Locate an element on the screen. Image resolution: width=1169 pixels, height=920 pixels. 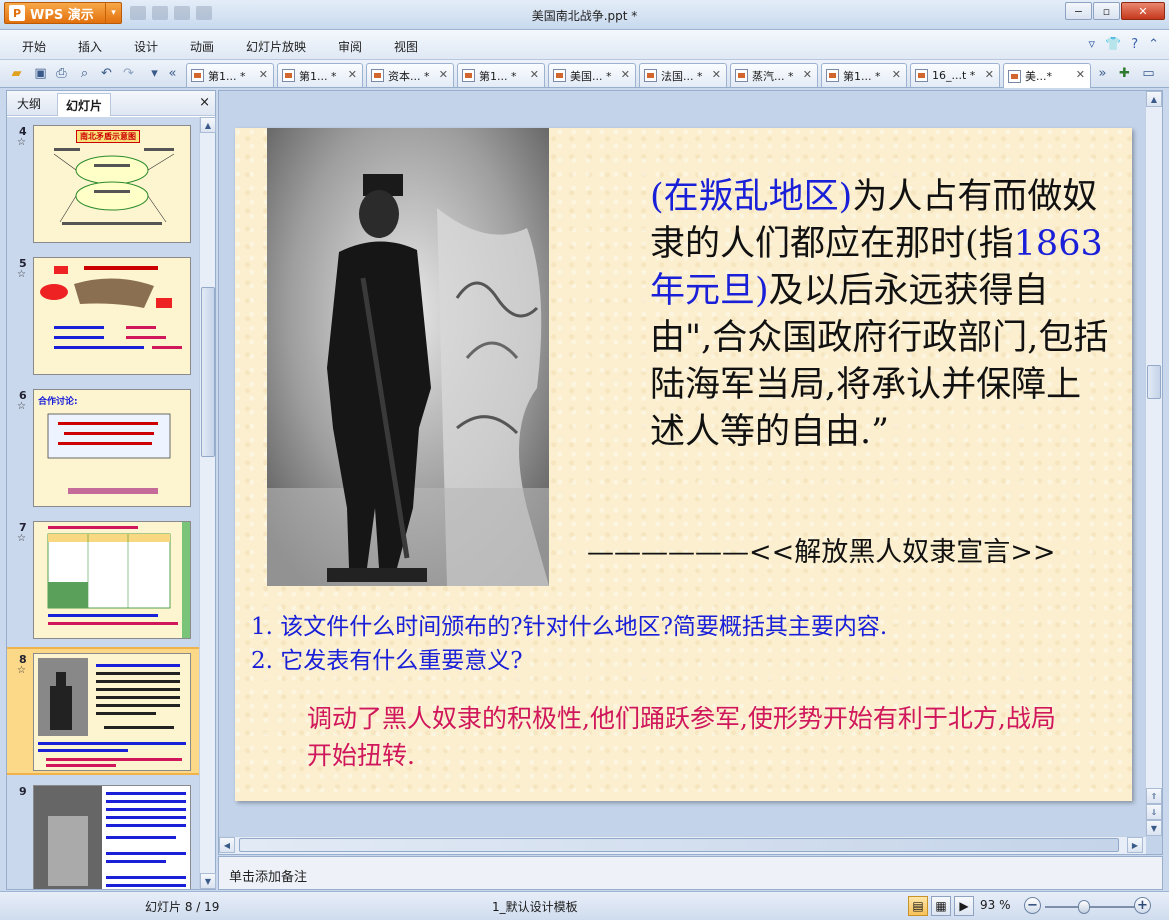
open-folder-icon: ▰ is located at coordinates (16, 73).